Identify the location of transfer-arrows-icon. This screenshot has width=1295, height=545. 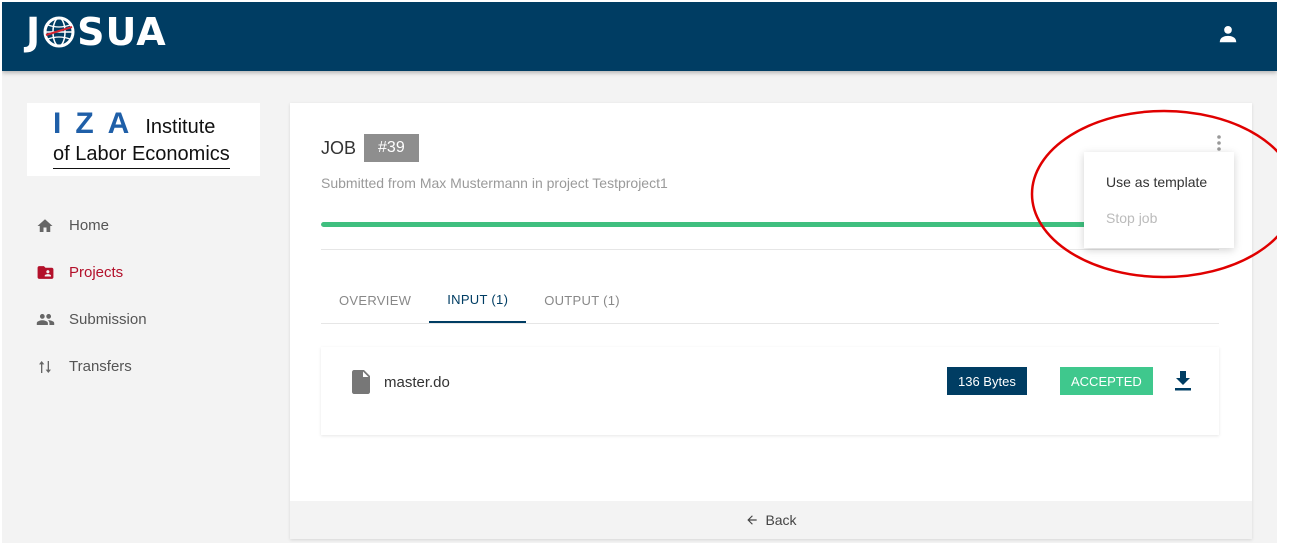
(45, 367).